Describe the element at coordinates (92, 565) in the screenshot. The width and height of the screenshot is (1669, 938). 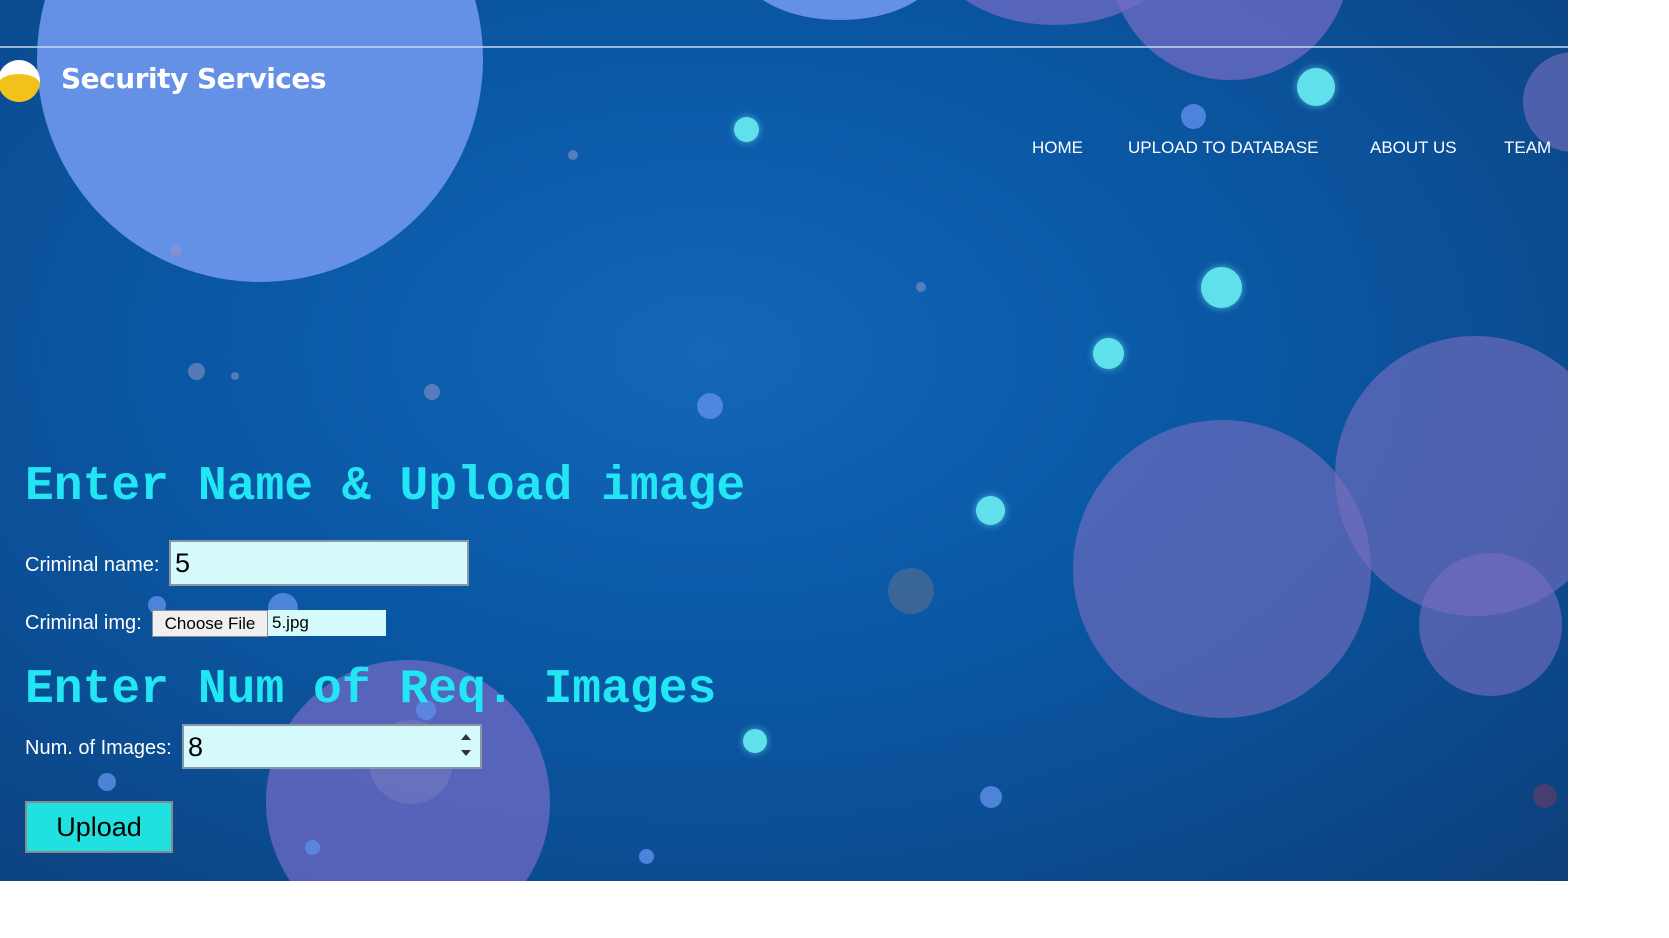
I see `criminal-name-label: Criminal name:` at that location.